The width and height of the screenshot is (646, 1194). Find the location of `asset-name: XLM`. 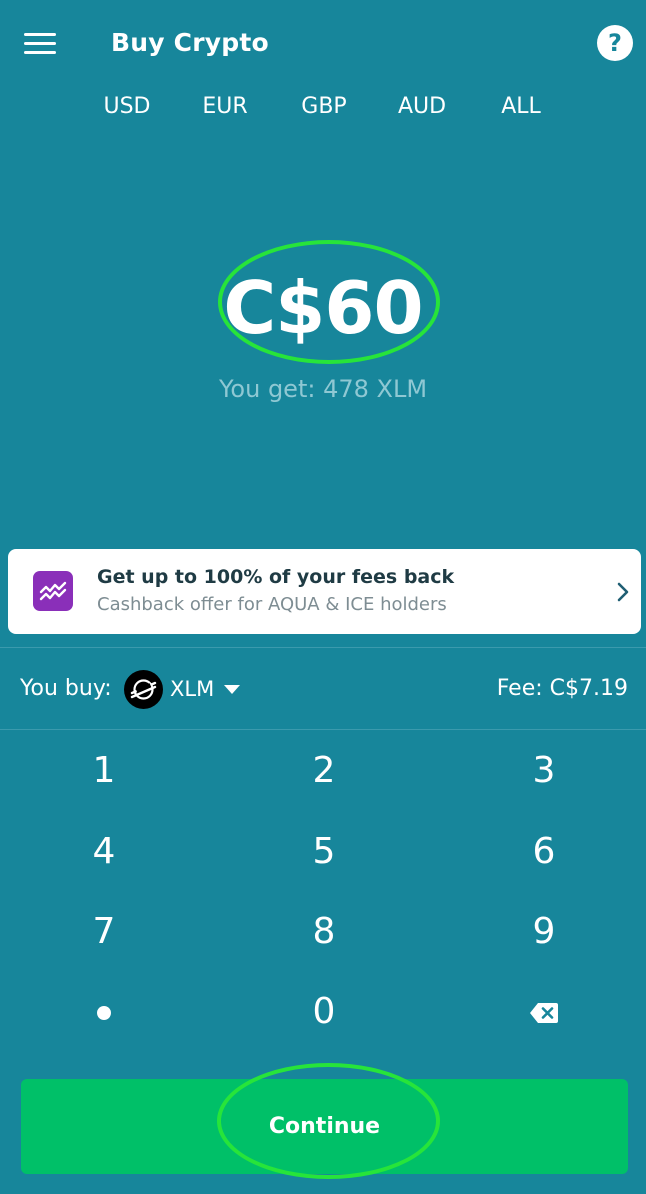

asset-name: XLM is located at coordinates (192, 689).